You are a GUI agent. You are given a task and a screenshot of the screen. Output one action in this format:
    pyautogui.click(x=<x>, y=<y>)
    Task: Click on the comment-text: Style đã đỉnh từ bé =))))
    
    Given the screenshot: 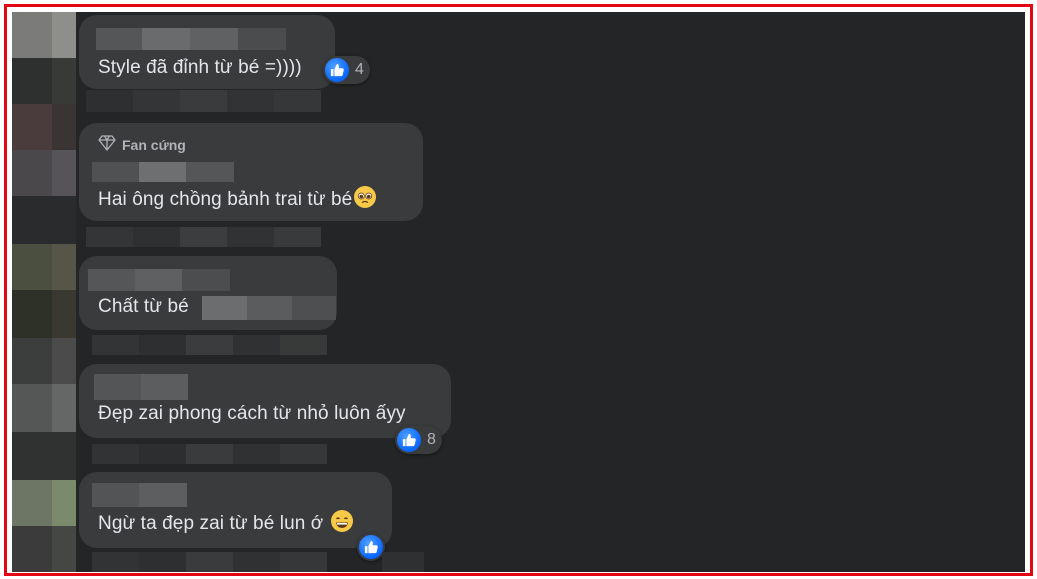 What is the action you would take?
    pyautogui.click(x=200, y=67)
    